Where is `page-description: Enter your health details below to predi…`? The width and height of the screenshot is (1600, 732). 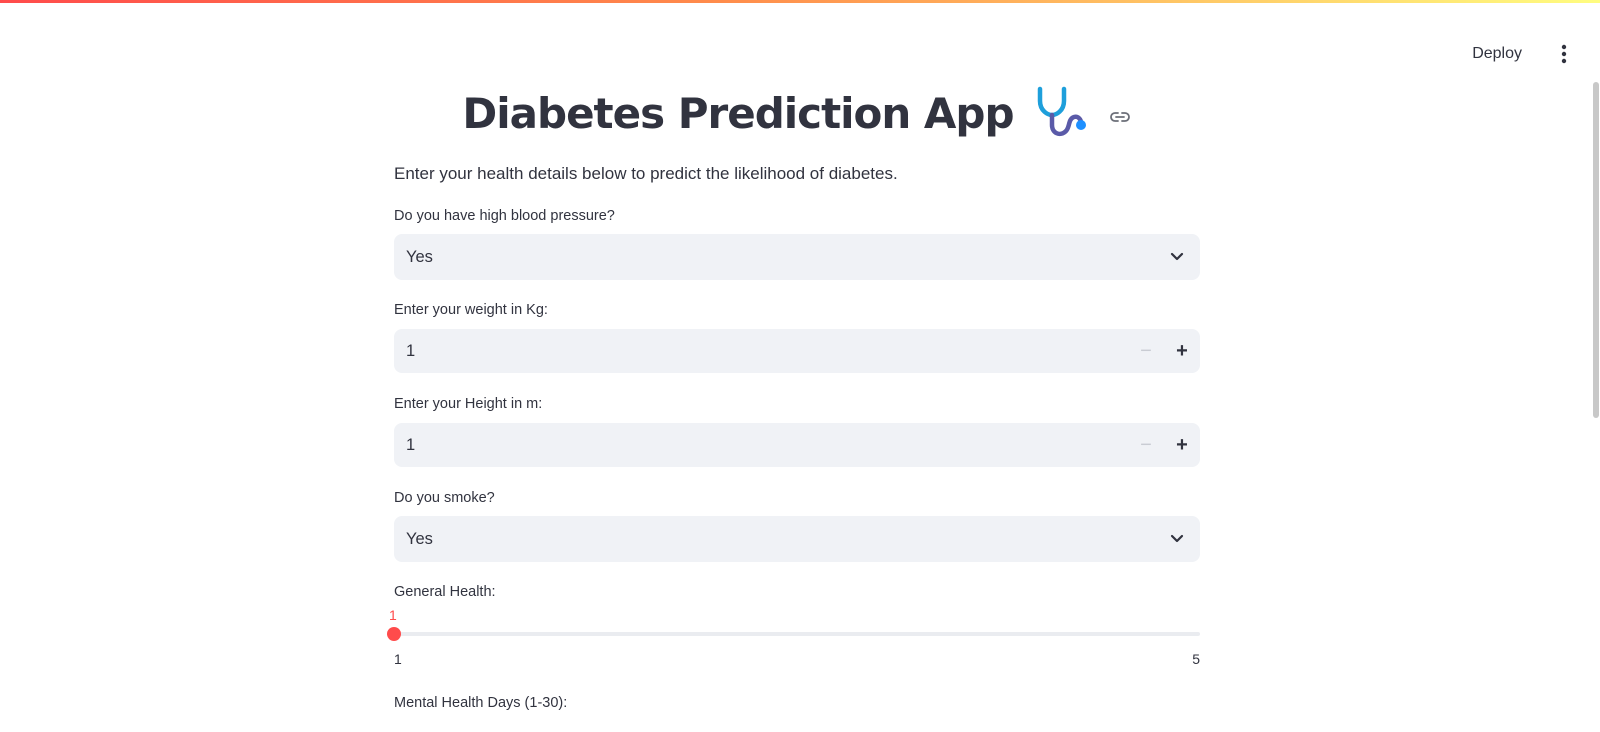
page-description: Enter your health details below to predi… is located at coordinates (646, 173).